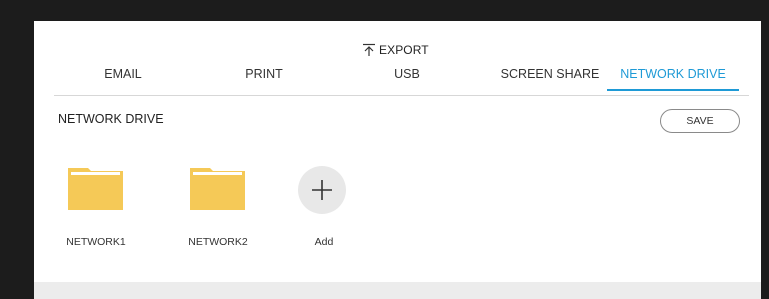 This screenshot has height=299, width=769. I want to click on divider, so click(401, 95).